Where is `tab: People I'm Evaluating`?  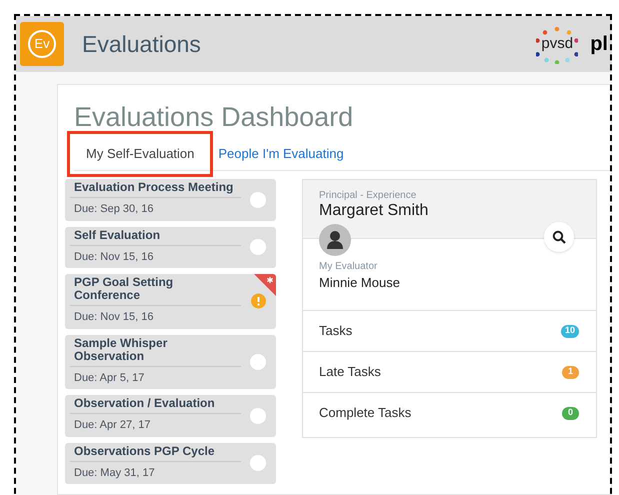
tab: People I'm Evaluating is located at coordinates (281, 154).